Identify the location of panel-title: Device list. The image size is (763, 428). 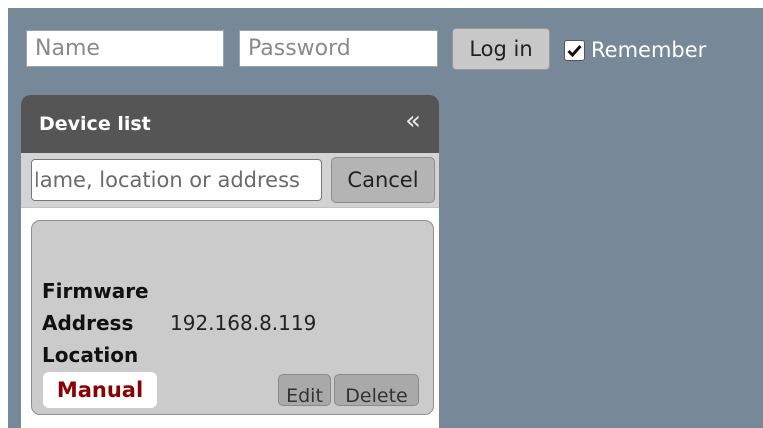
(95, 124).